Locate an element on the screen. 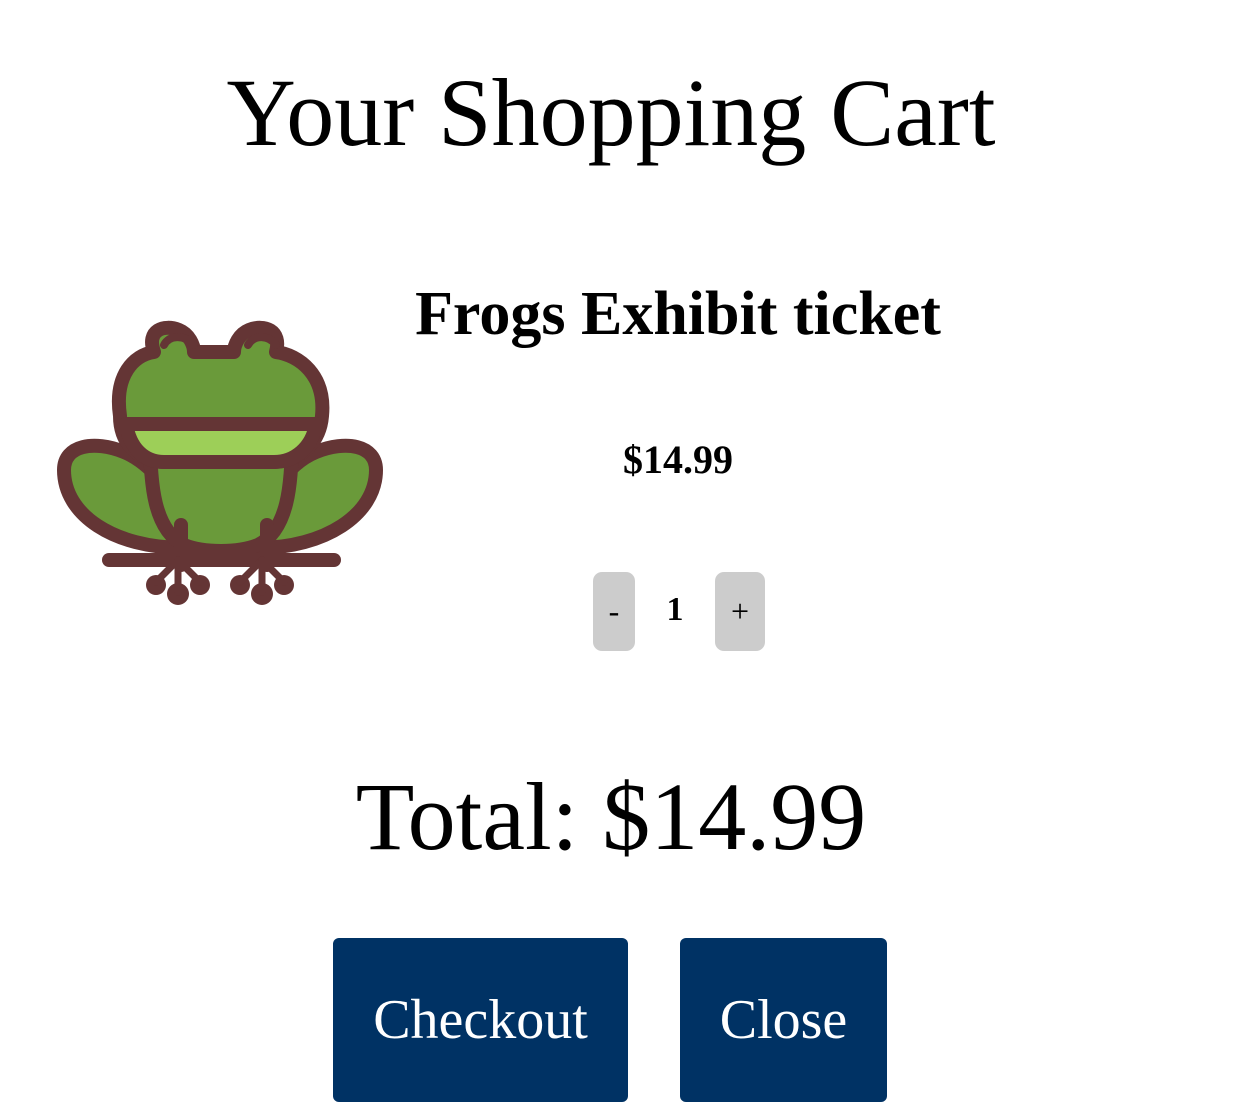 This screenshot has height=1106, width=1246. quantity-value: 1 is located at coordinates (675, 609).